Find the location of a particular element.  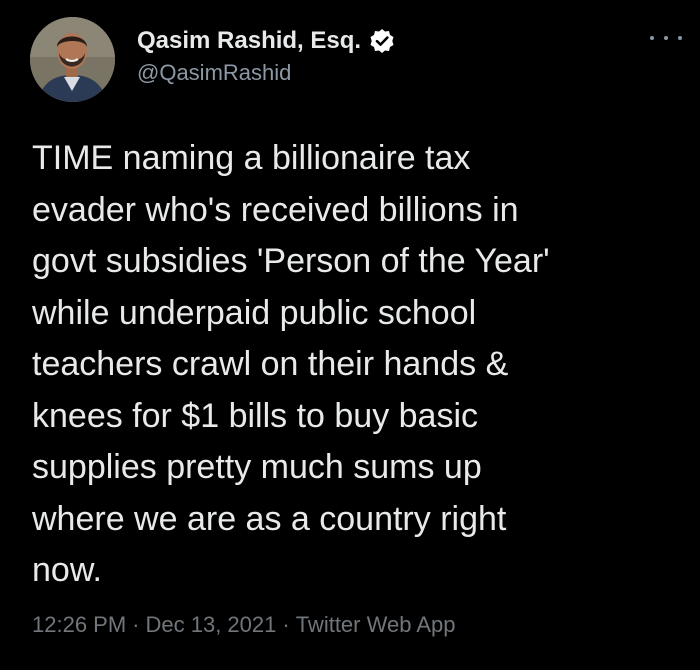

tweet-text-line: TIME naming a billionaire tax is located at coordinates (251, 158).